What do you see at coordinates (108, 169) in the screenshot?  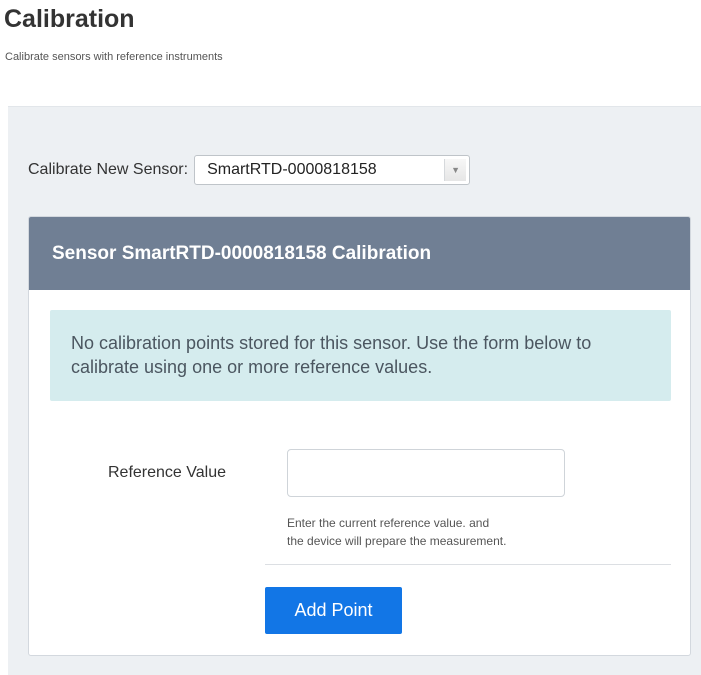 I see `sensor-select-label: Calibrate New Sensor:` at bounding box center [108, 169].